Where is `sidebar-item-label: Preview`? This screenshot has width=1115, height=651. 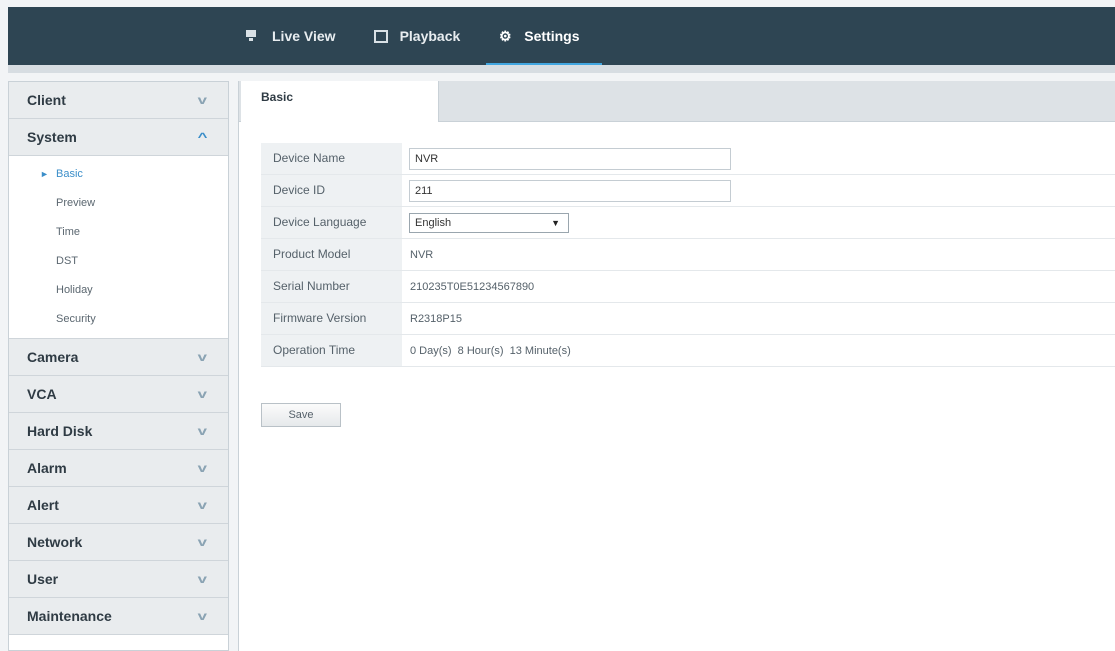 sidebar-item-label: Preview is located at coordinates (76, 203).